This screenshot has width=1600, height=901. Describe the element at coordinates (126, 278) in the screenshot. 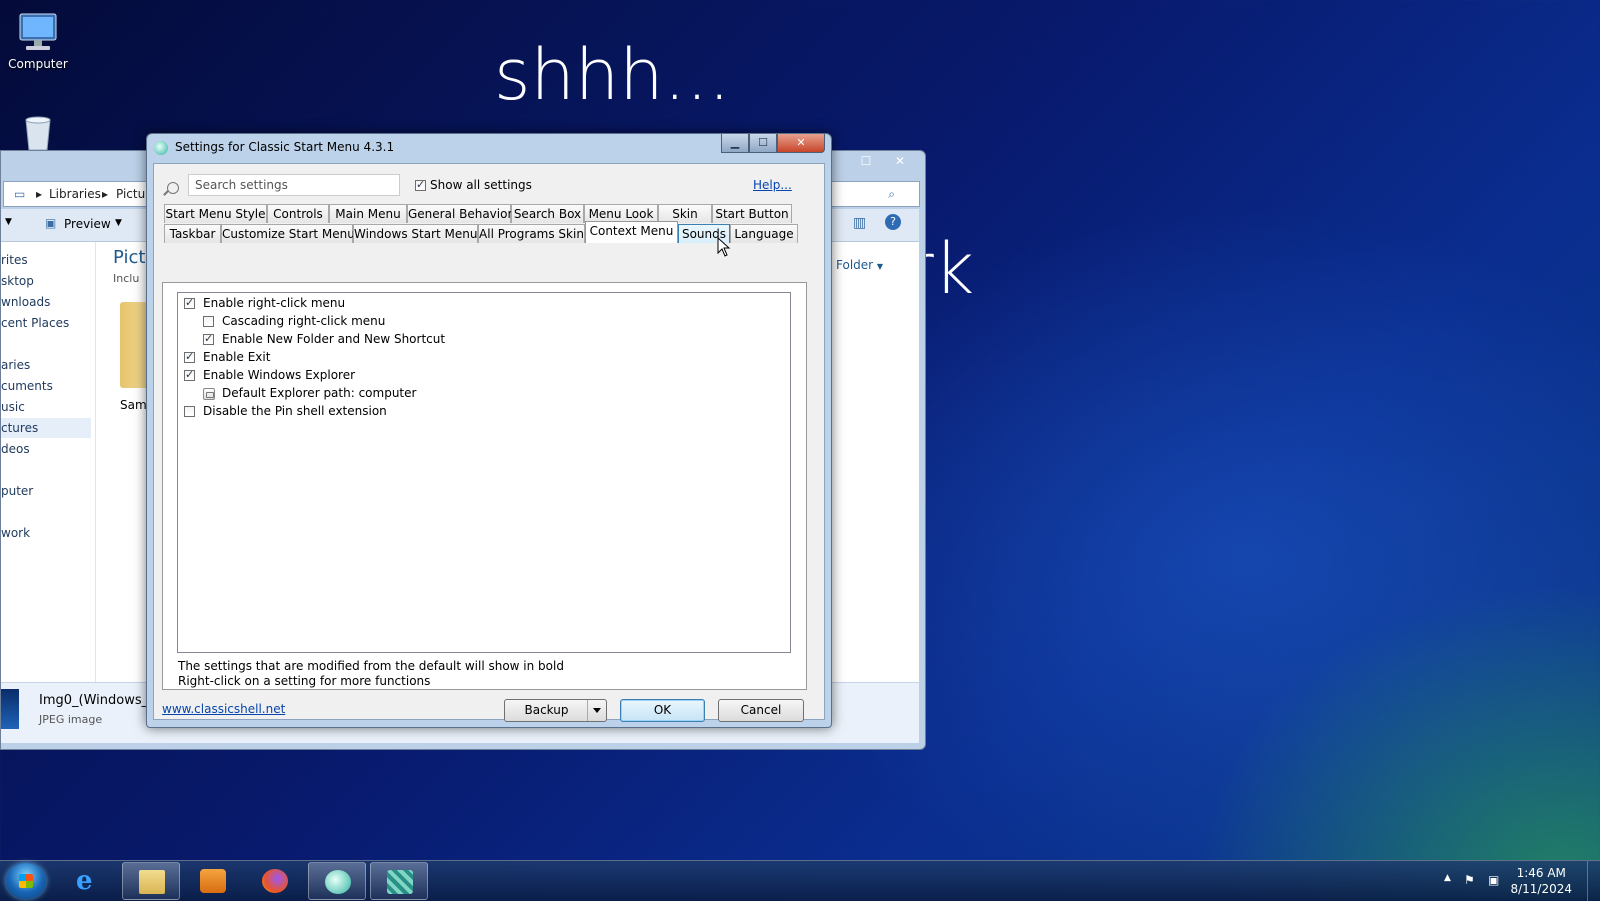

I see `library-subheading: Inclu` at that location.